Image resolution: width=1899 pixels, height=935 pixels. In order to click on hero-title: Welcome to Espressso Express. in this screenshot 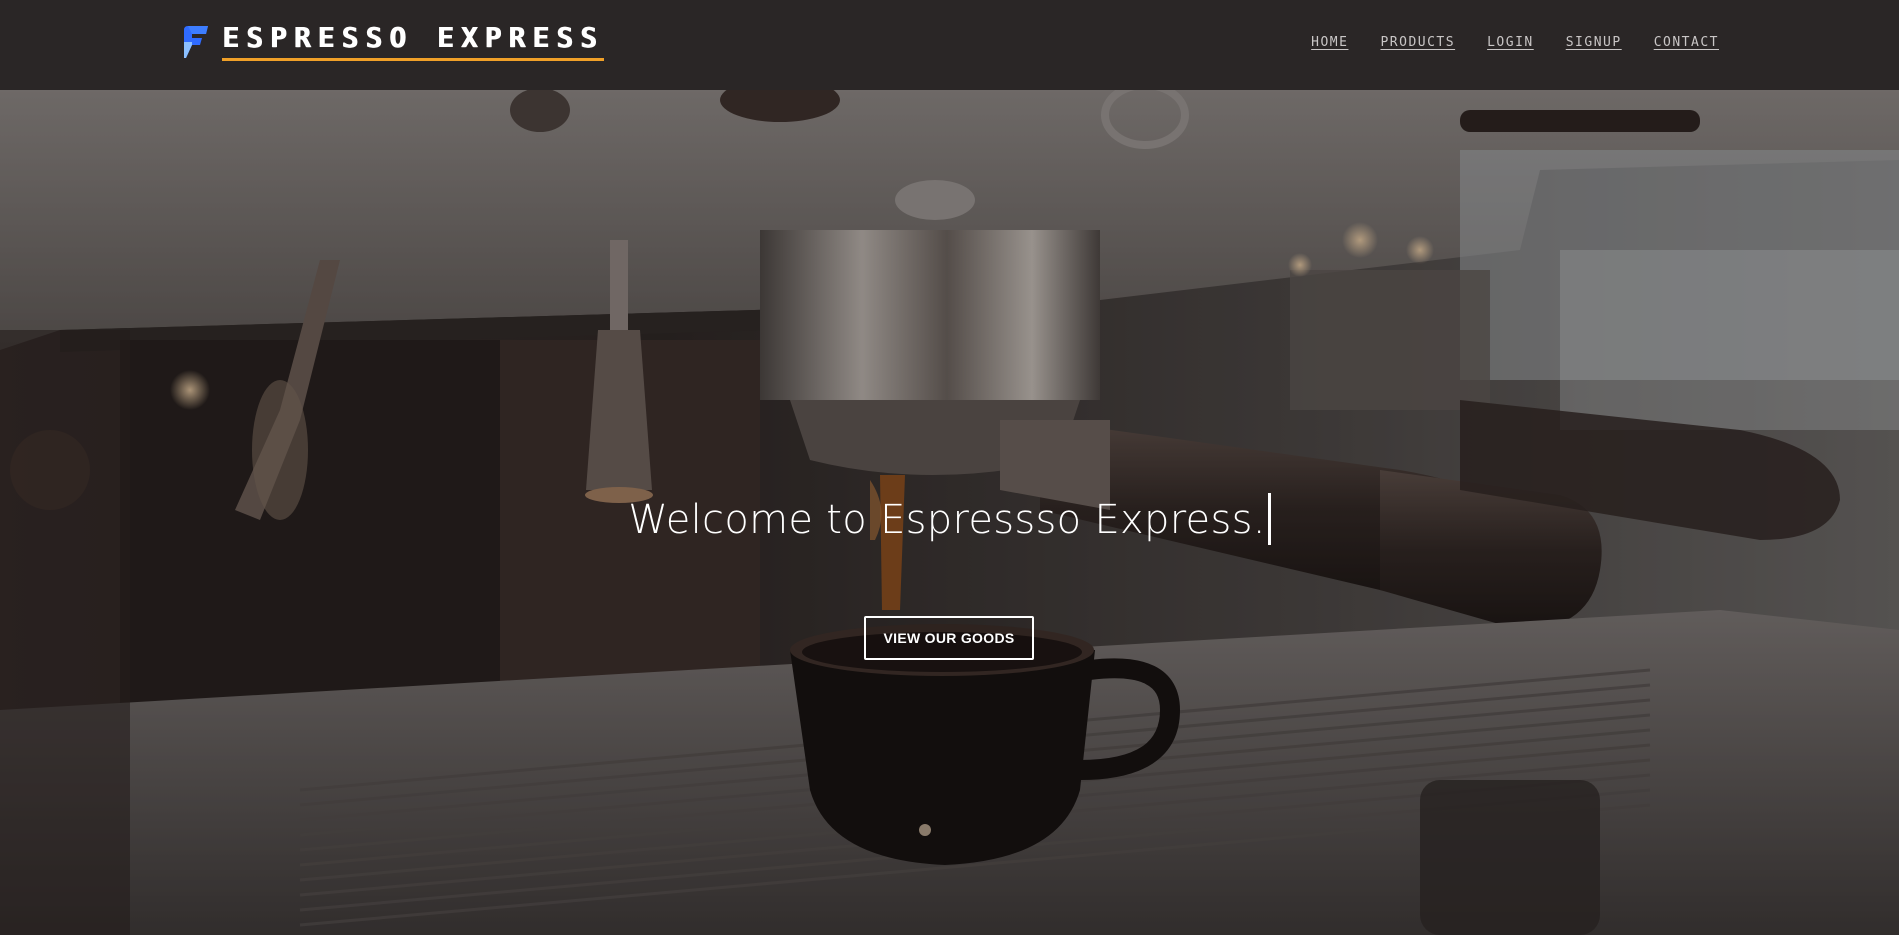, I will do `click(949, 519)`.